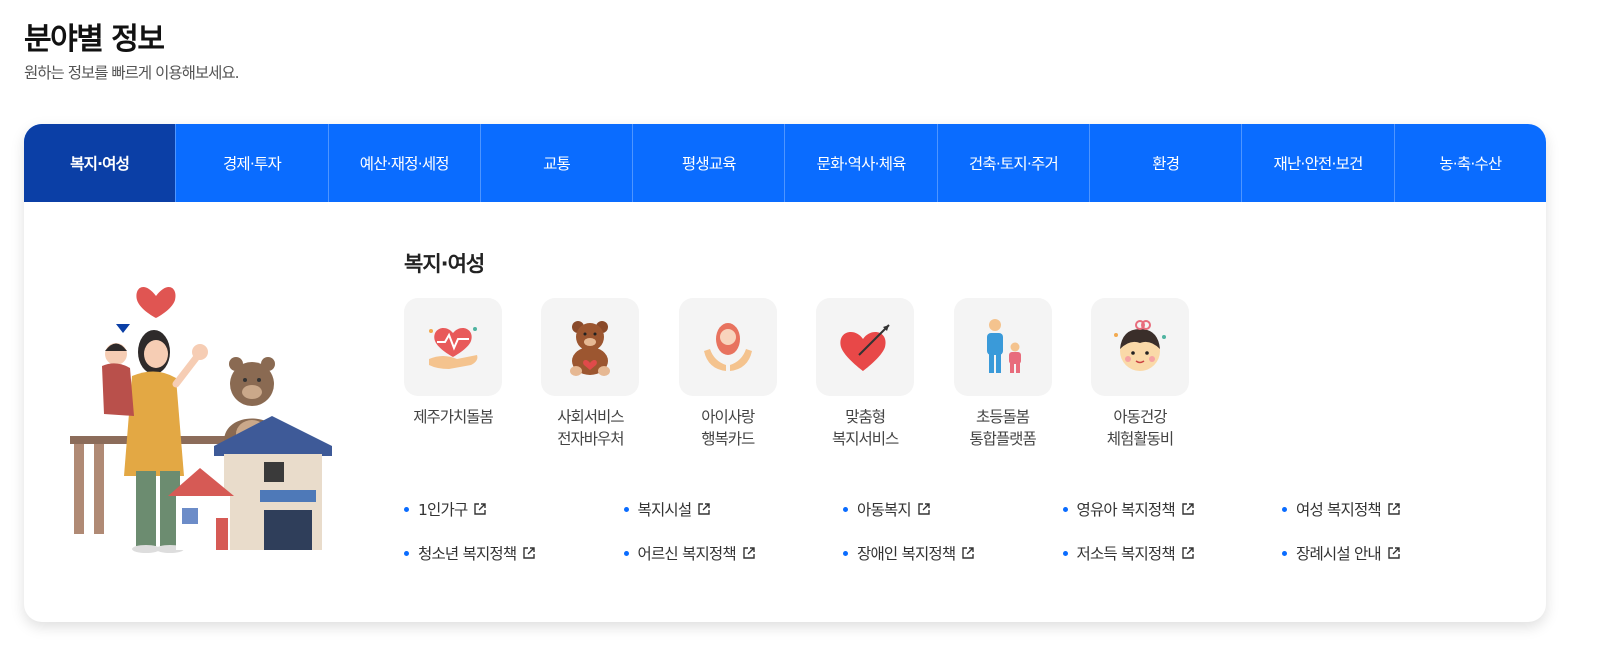 This screenshot has height=662, width=1600. I want to click on service-social-voucher: 사회서비스 전자바우처, so click(590, 374).